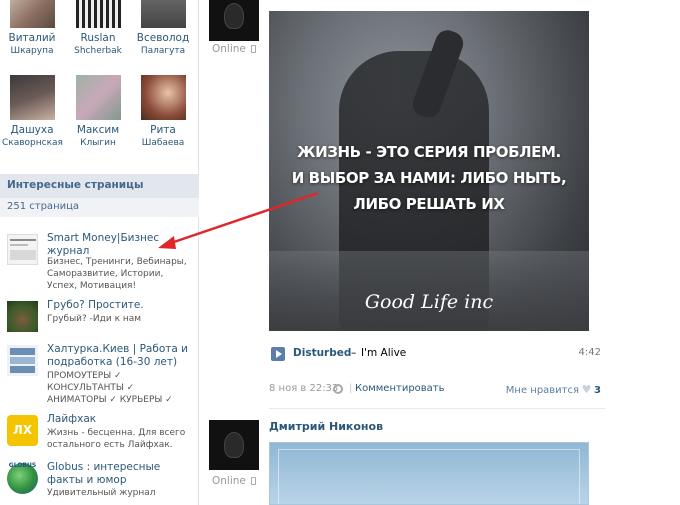 This screenshot has width=680, height=505. Describe the element at coordinates (98, 29) in the screenshot. I see `friend-item: Ruslan Shcherbak` at that location.